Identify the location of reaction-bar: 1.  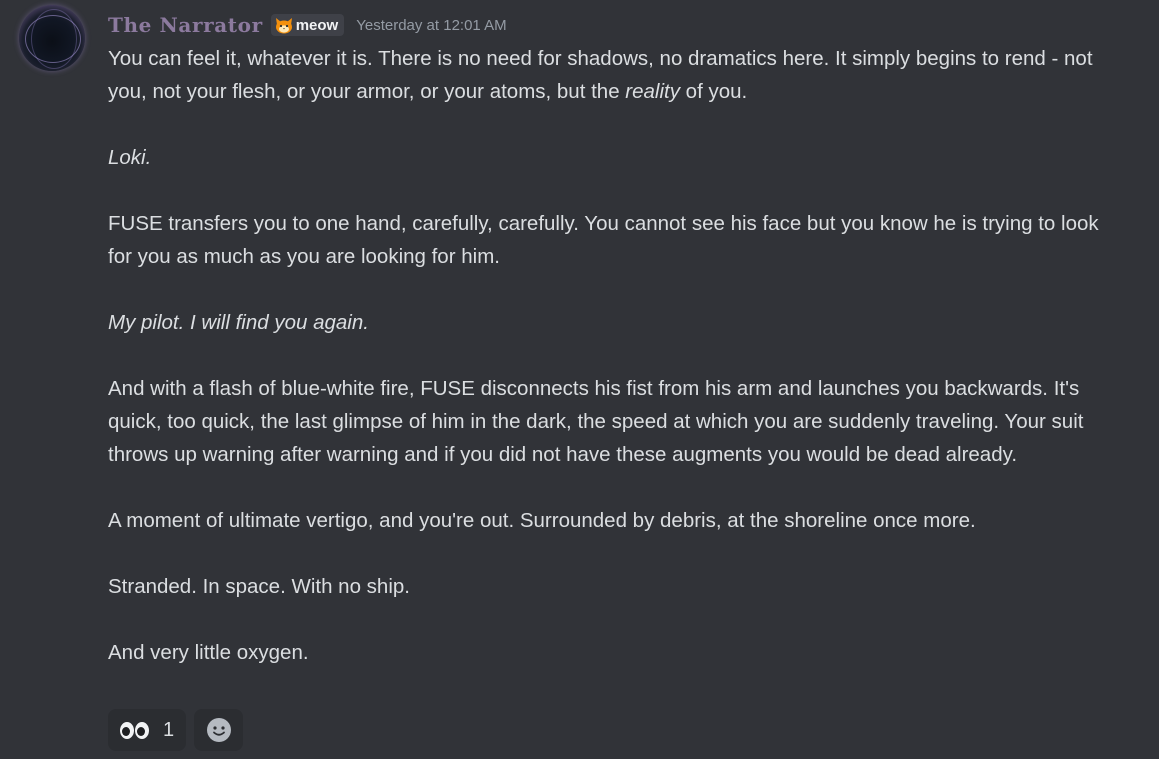
(176, 730).